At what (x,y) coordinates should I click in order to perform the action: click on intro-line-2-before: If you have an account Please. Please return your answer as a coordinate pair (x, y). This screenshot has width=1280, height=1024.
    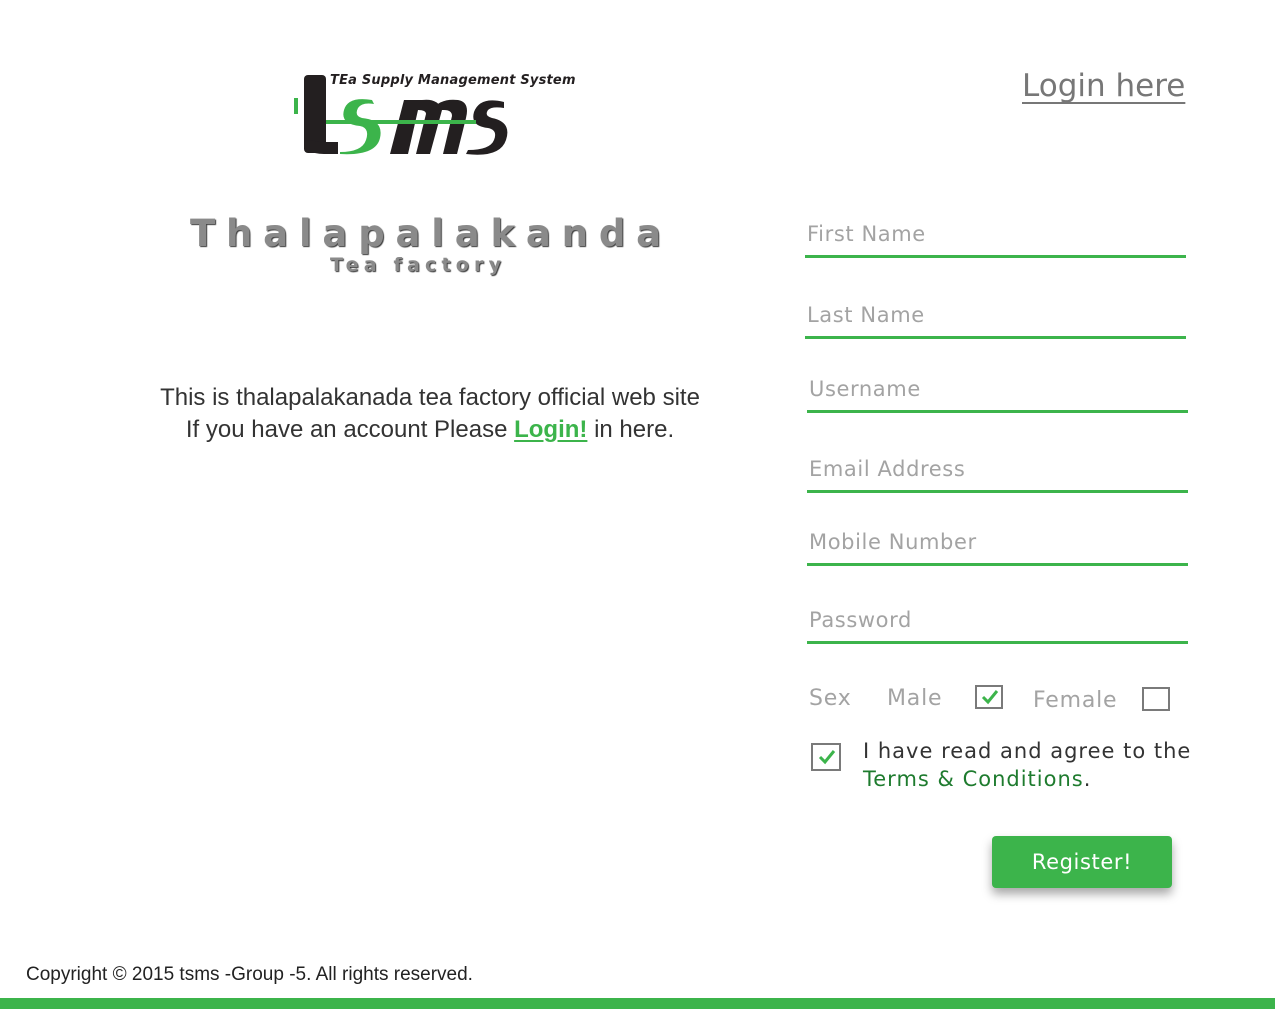
    Looking at the image, I should click on (350, 429).